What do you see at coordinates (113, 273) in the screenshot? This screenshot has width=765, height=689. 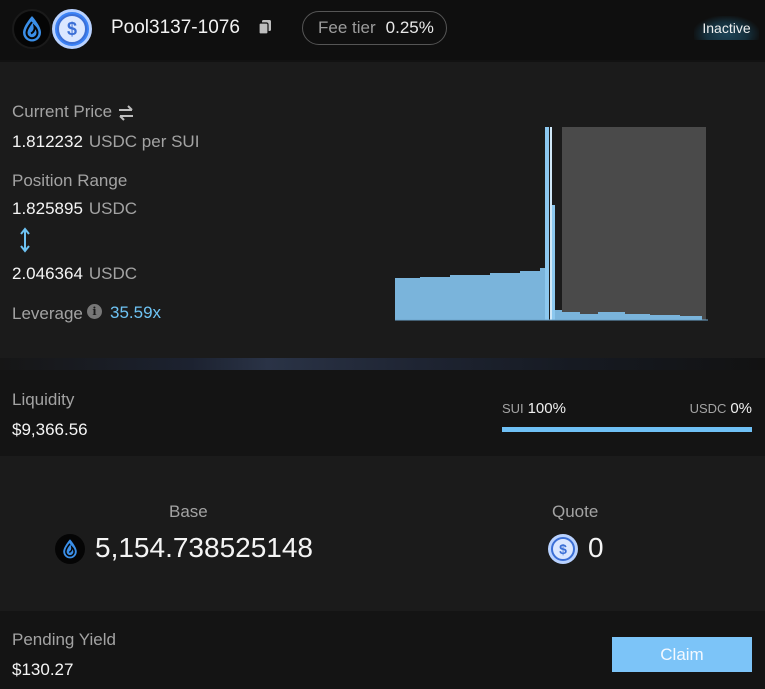 I see `range-high-unit: USDC` at bounding box center [113, 273].